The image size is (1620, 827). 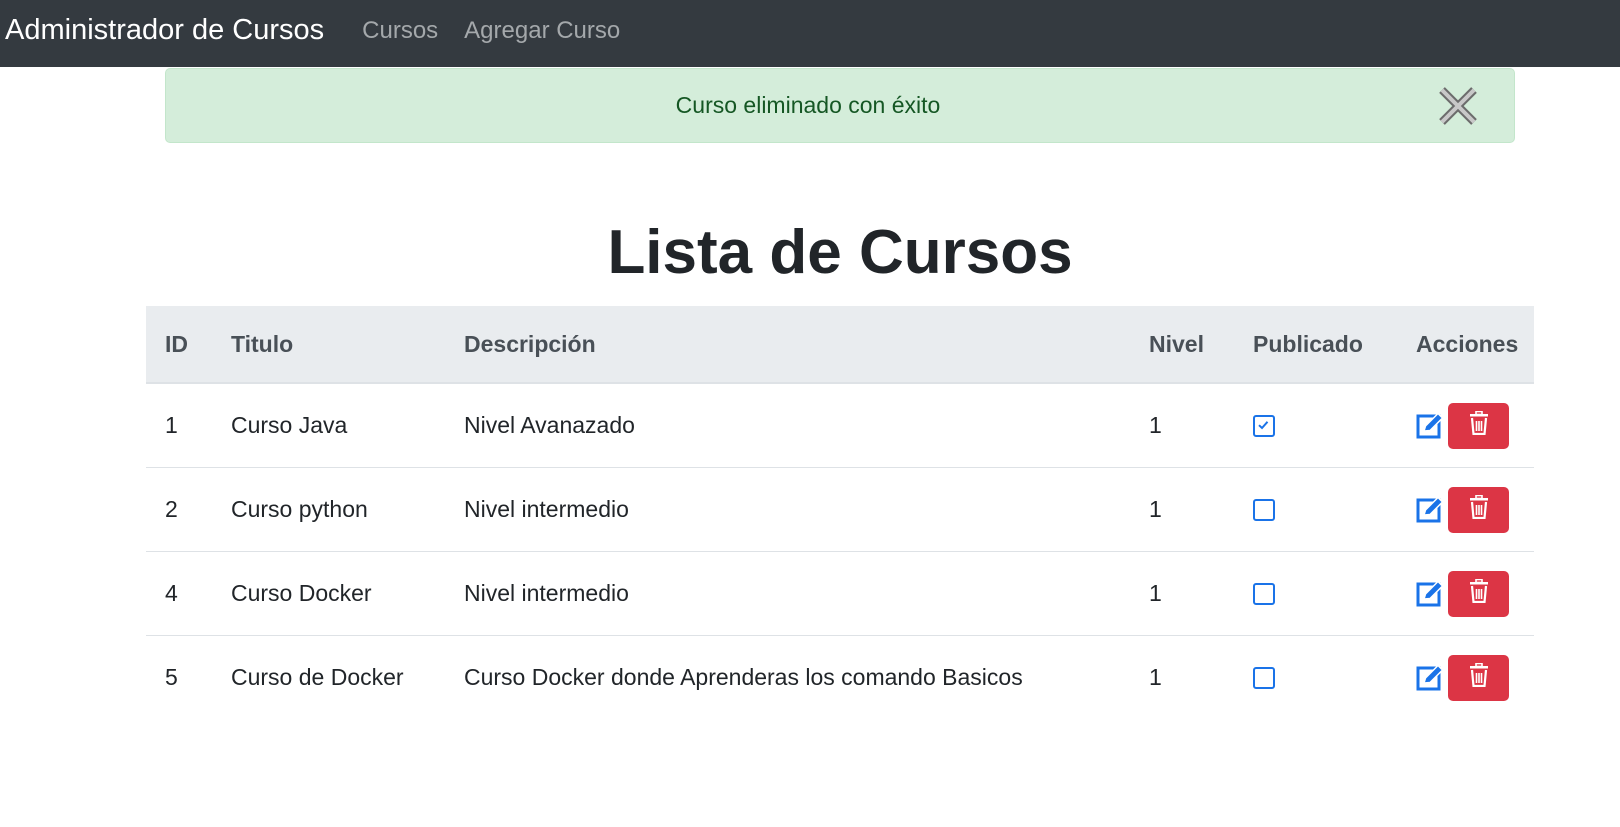 What do you see at coordinates (179, 509) in the screenshot?
I see `cell-id: 2` at bounding box center [179, 509].